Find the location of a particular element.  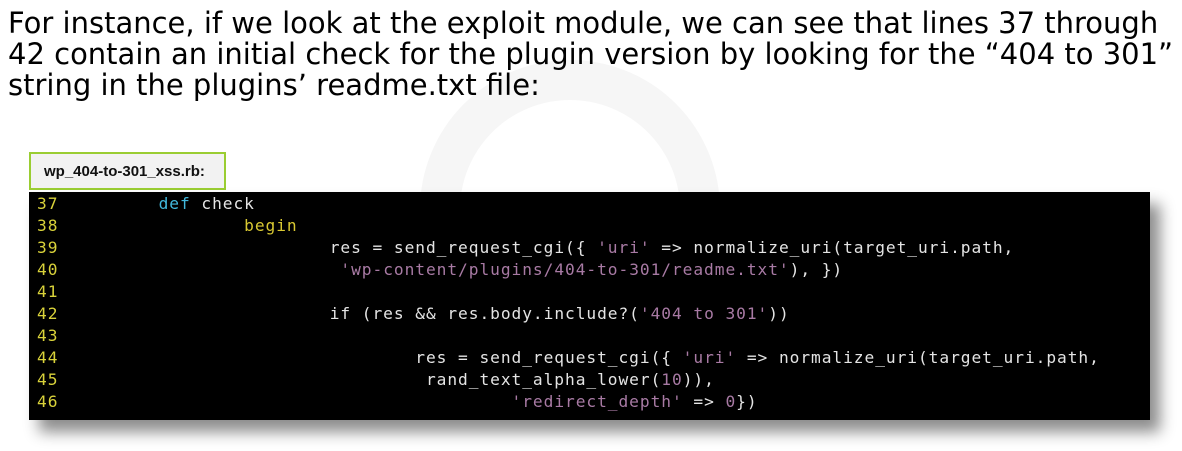

code-line: 46 'redirect_depth' => 0}) is located at coordinates (589, 402).